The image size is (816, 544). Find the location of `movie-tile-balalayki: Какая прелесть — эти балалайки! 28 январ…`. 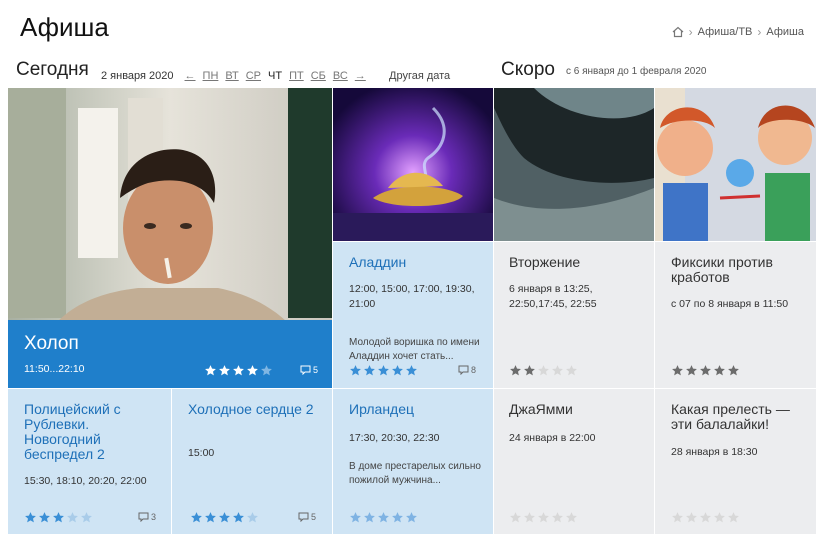

movie-tile-balalayki: Какая прелесть — эти балалайки! 28 январ… is located at coordinates (735, 461).